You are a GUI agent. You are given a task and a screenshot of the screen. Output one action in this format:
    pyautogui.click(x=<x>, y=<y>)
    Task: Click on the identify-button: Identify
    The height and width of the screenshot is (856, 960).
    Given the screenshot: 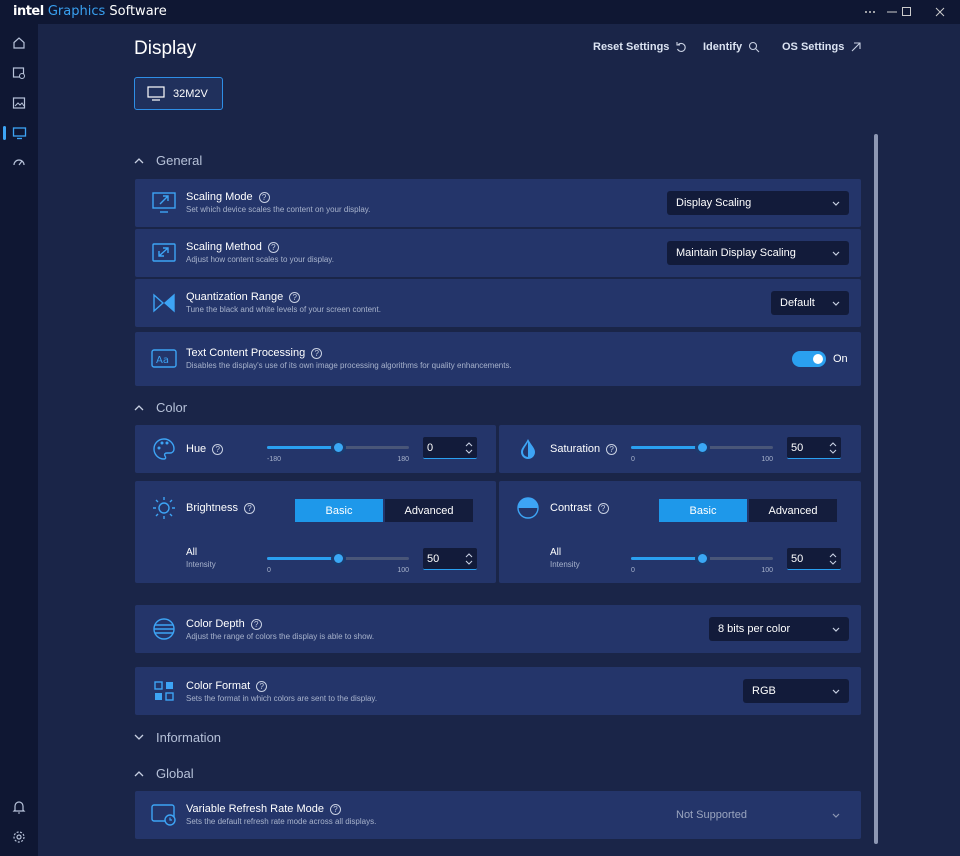 What is the action you would take?
    pyautogui.click(x=731, y=47)
    